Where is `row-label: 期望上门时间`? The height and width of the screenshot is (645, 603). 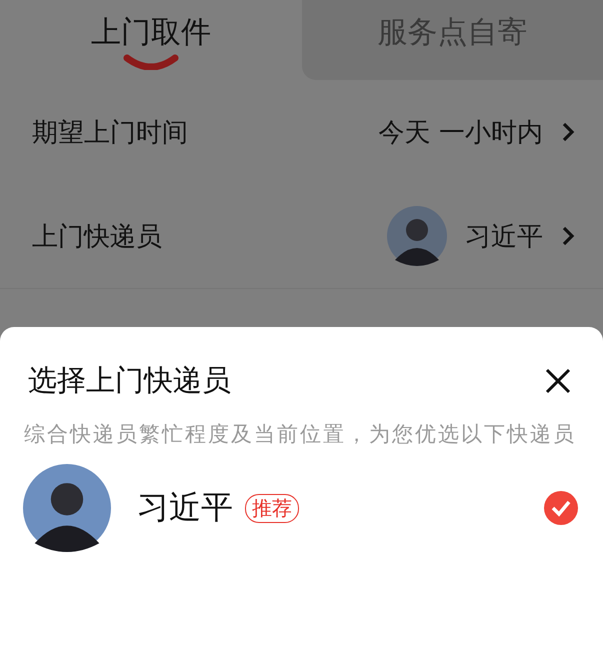 row-label: 期望上门时间 is located at coordinates (110, 133).